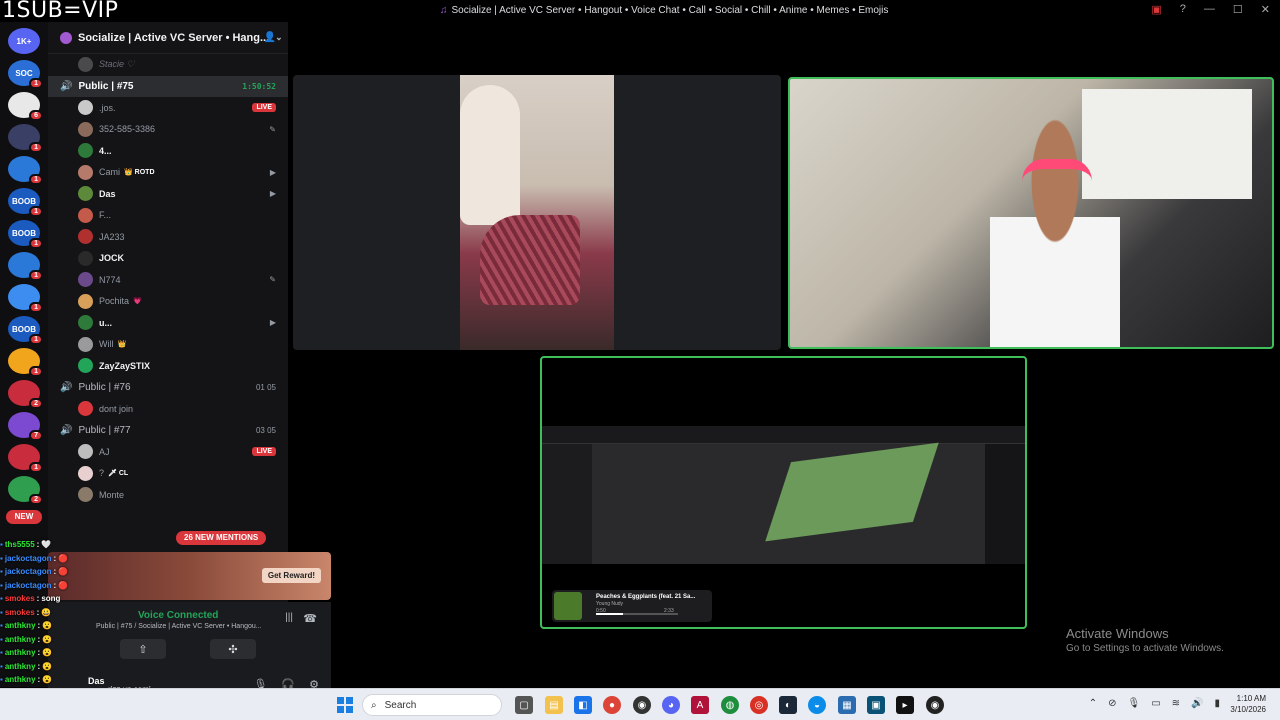 The image size is (1280, 720). Describe the element at coordinates (233, 649) in the screenshot. I see `activities-button: ✣` at that location.